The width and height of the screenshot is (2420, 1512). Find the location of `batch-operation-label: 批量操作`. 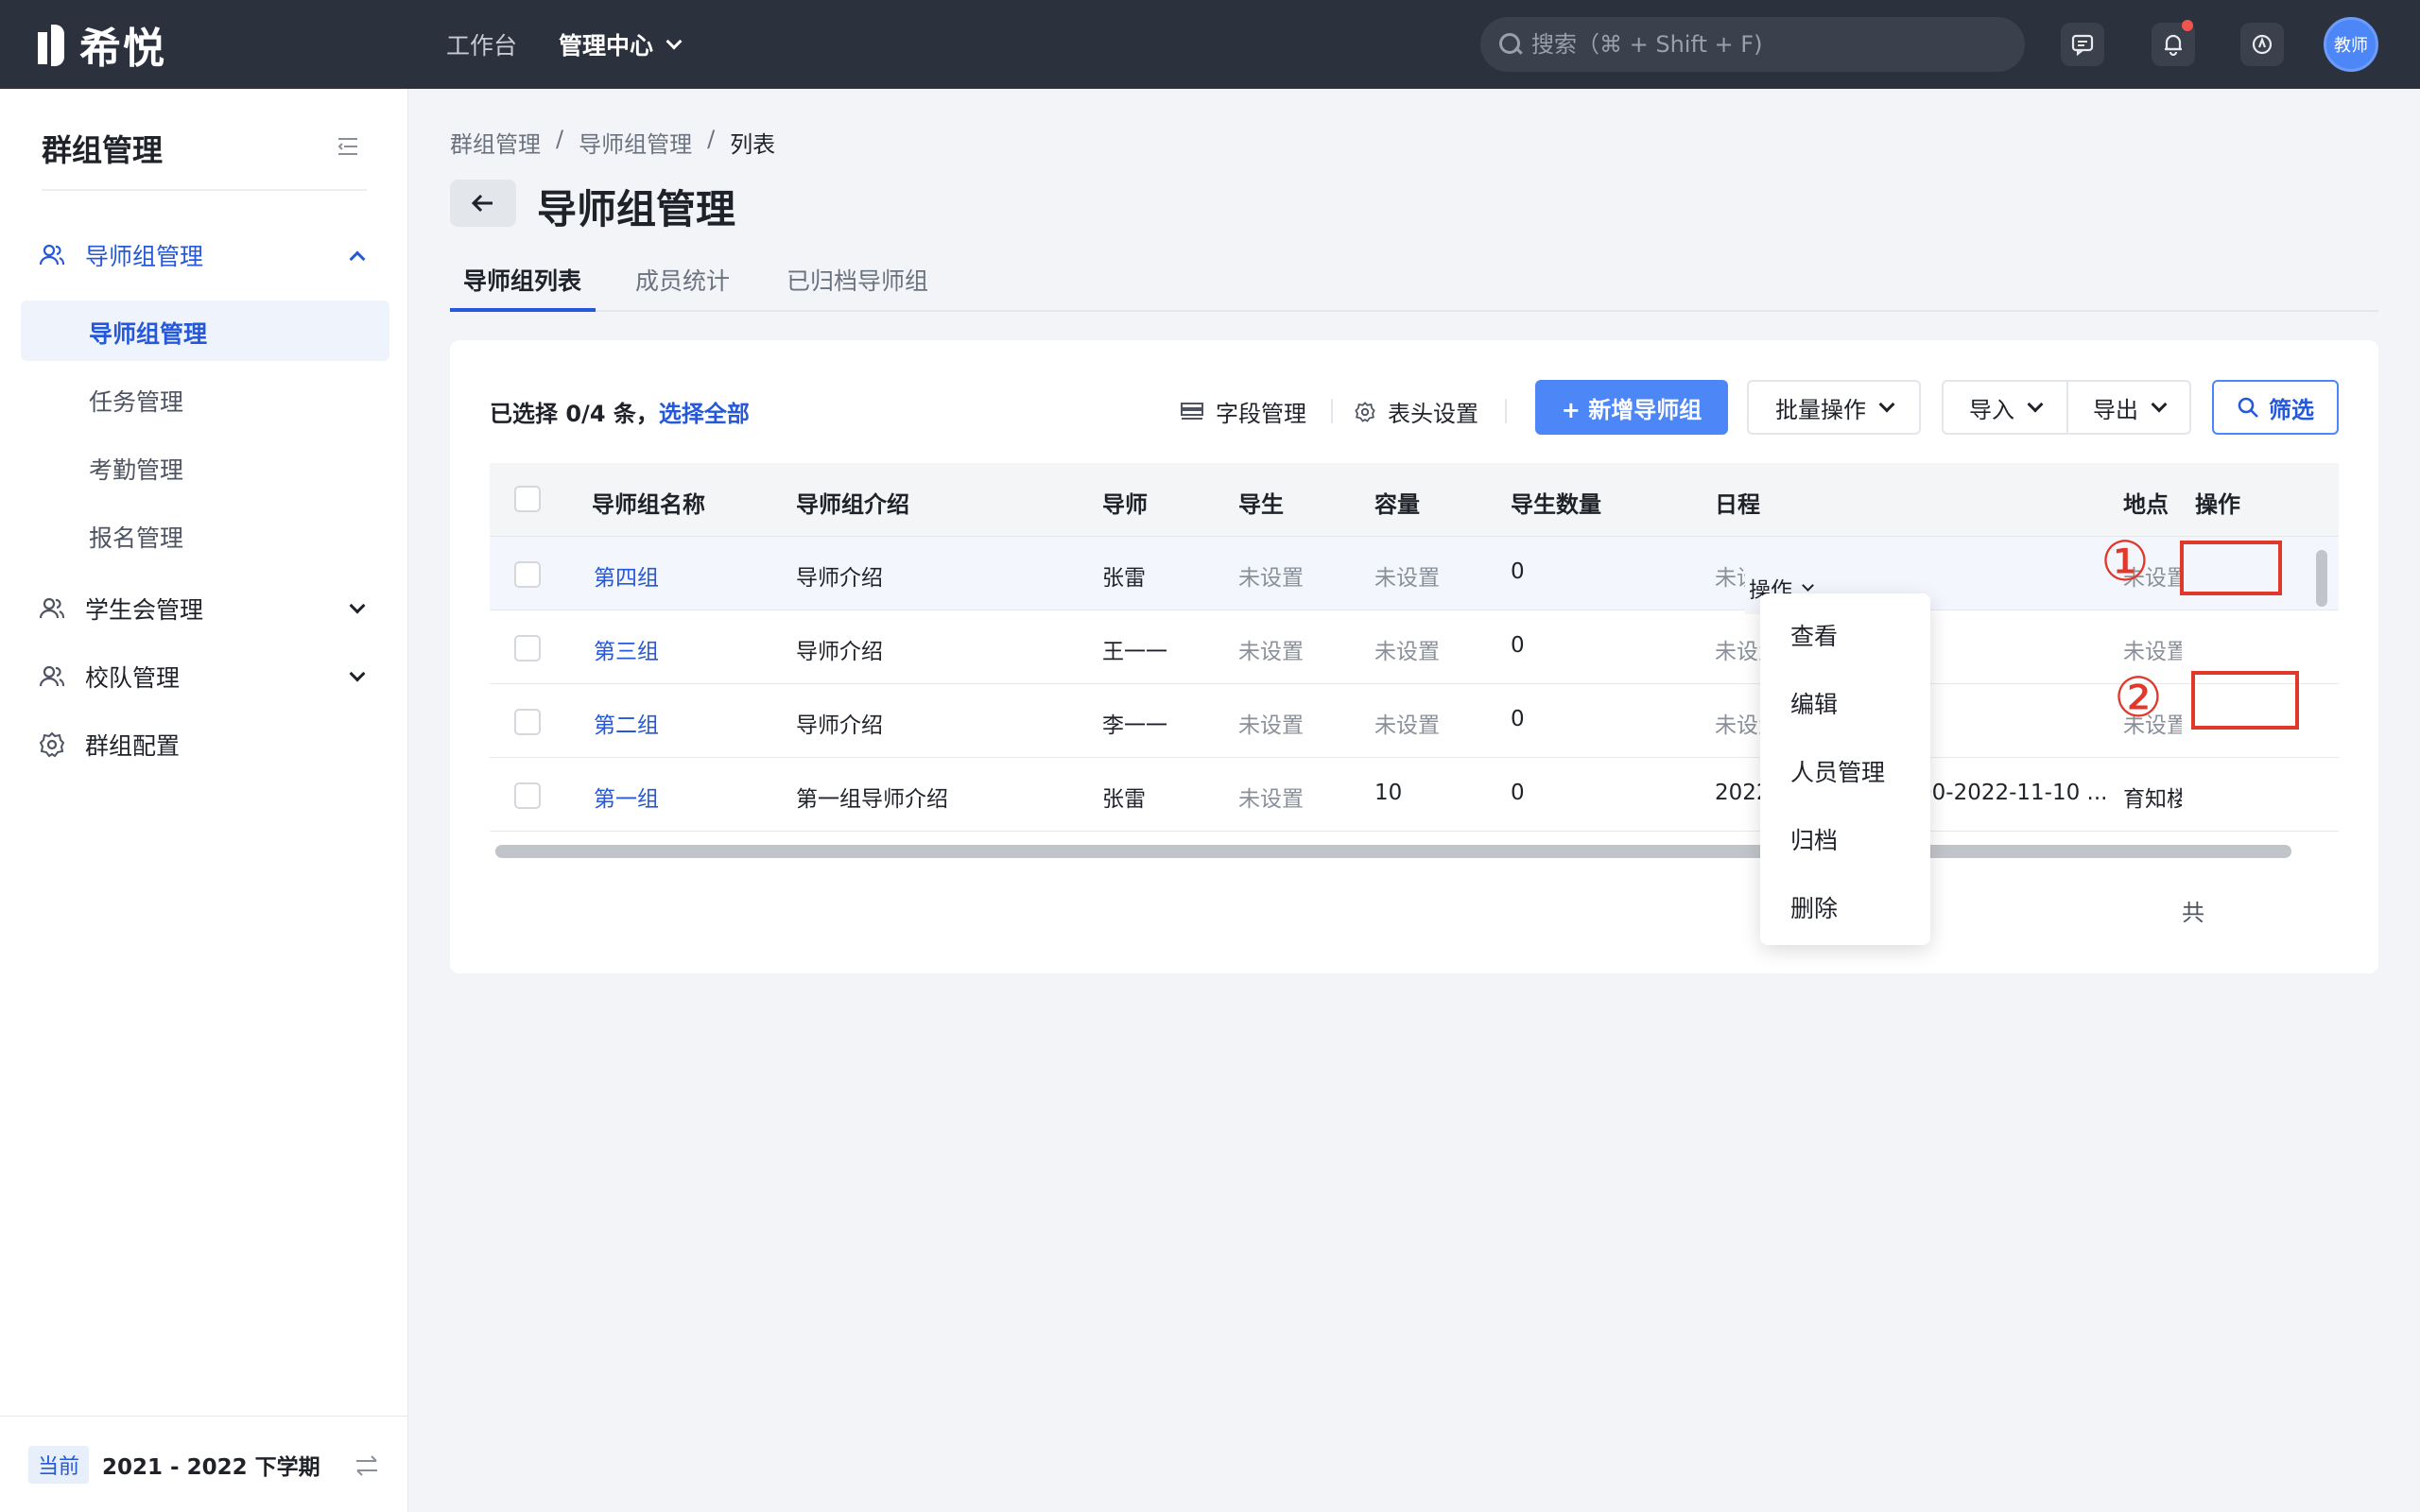

batch-operation-label: 批量操作 is located at coordinates (1821, 409).